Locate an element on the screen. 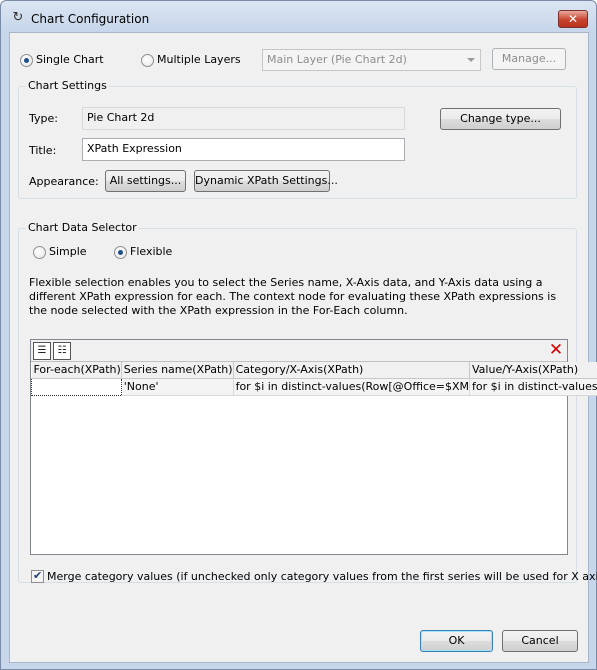 The width and height of the screenshot is (597, 670). simple-label: Simple is located at coordinates (68, 251).